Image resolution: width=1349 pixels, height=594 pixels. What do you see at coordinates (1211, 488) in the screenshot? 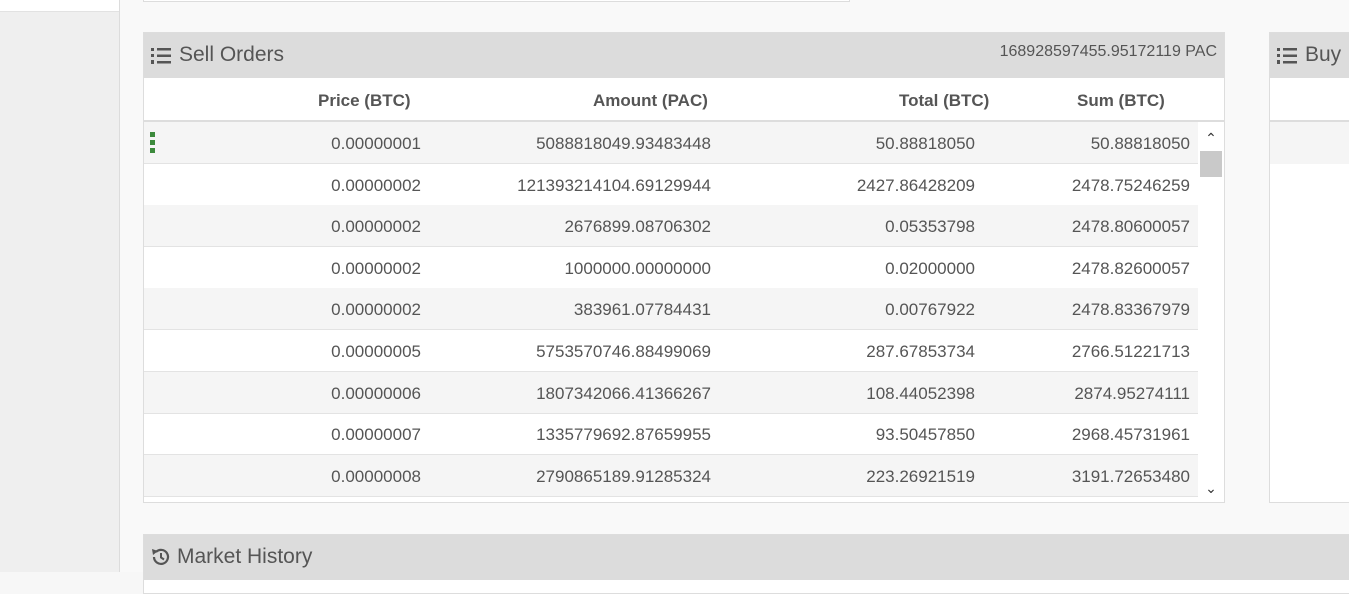
I see `chevron-down-icon: ⌄` at bounding box center [1211, 488].